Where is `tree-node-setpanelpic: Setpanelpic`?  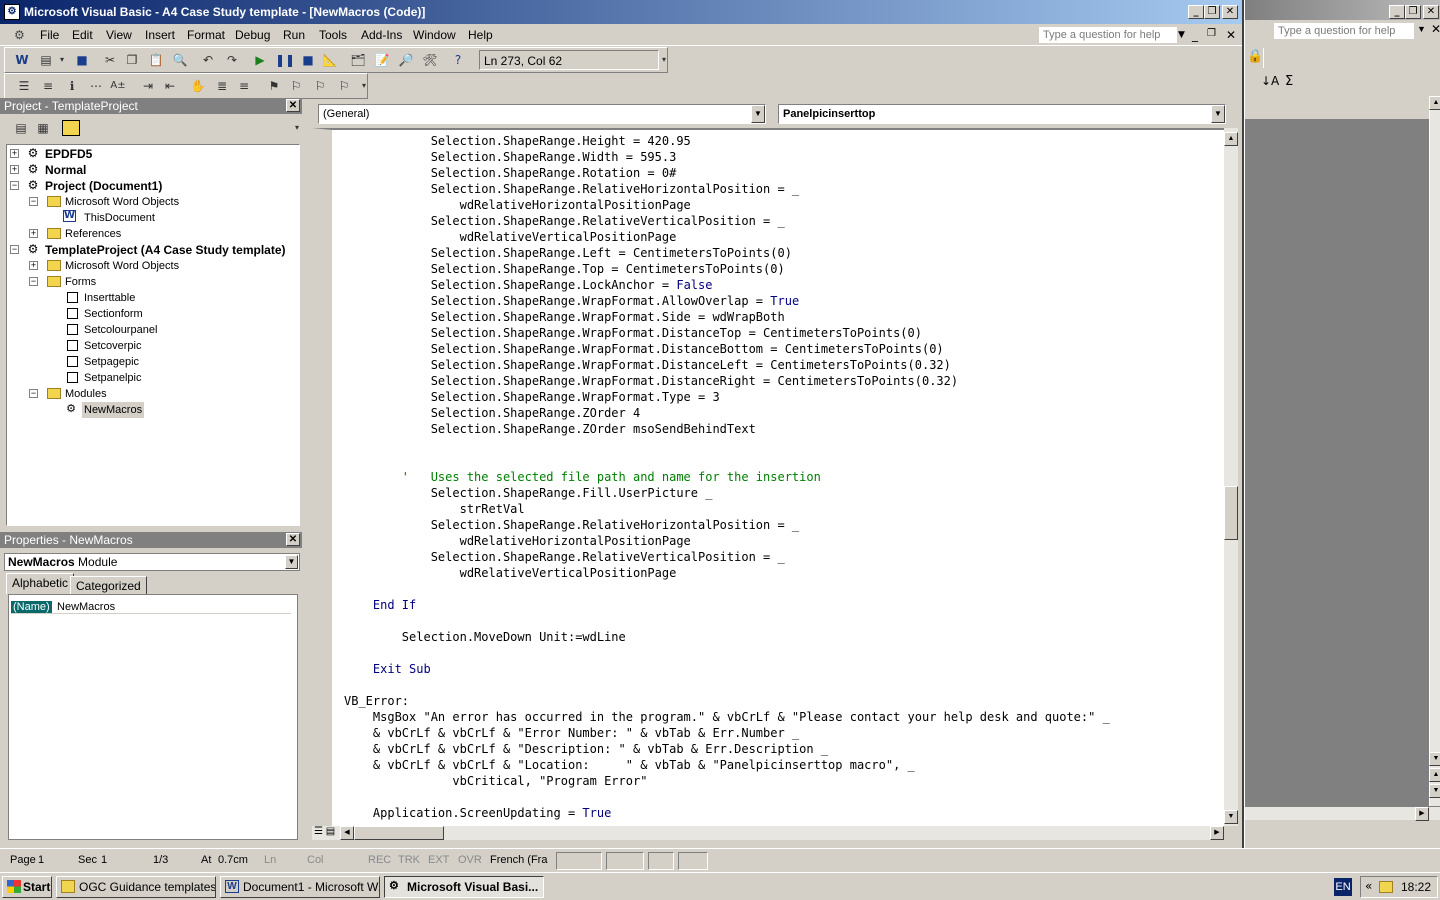
tree-node-setpanelpic: Setpanelpic is located at coordinates (113, 378).